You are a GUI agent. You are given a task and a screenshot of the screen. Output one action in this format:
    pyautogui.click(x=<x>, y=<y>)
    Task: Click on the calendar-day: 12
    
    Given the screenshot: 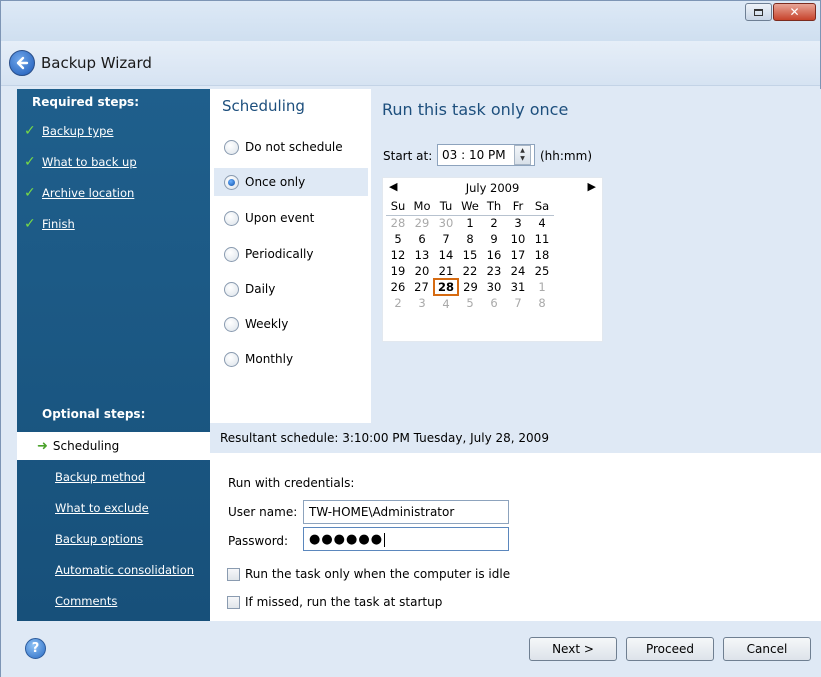 What is the action you would take?
    pyautogui.click(x=398, y=255)
    